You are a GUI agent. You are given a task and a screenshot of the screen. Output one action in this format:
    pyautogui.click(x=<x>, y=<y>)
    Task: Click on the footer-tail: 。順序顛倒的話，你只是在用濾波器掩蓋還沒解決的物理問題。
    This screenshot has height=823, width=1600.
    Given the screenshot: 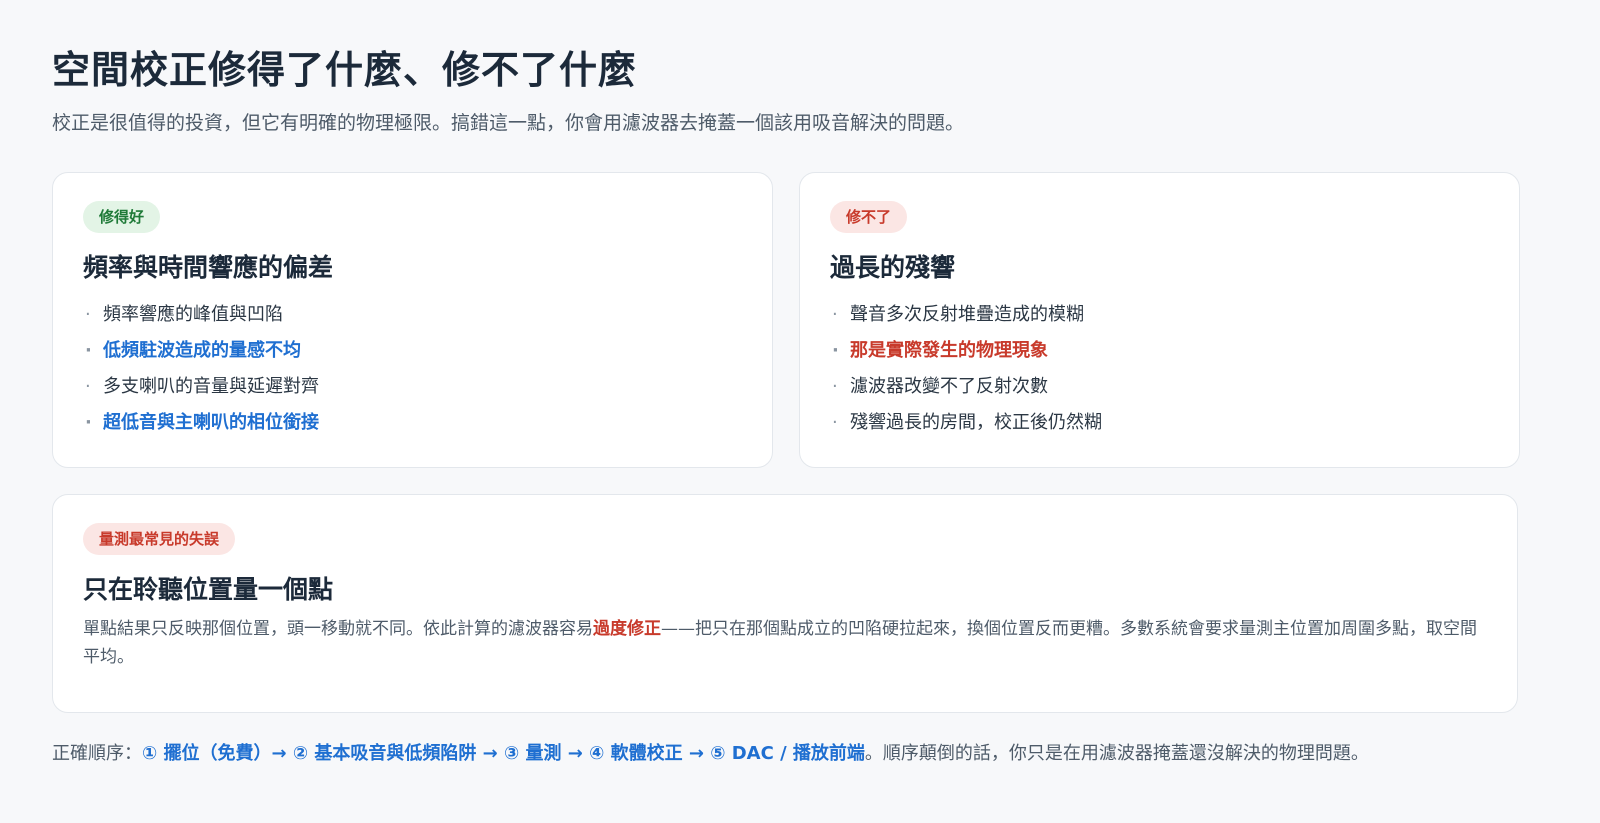 What is the action you would take?
    pyautogui.click(x=1116, y=753)
    